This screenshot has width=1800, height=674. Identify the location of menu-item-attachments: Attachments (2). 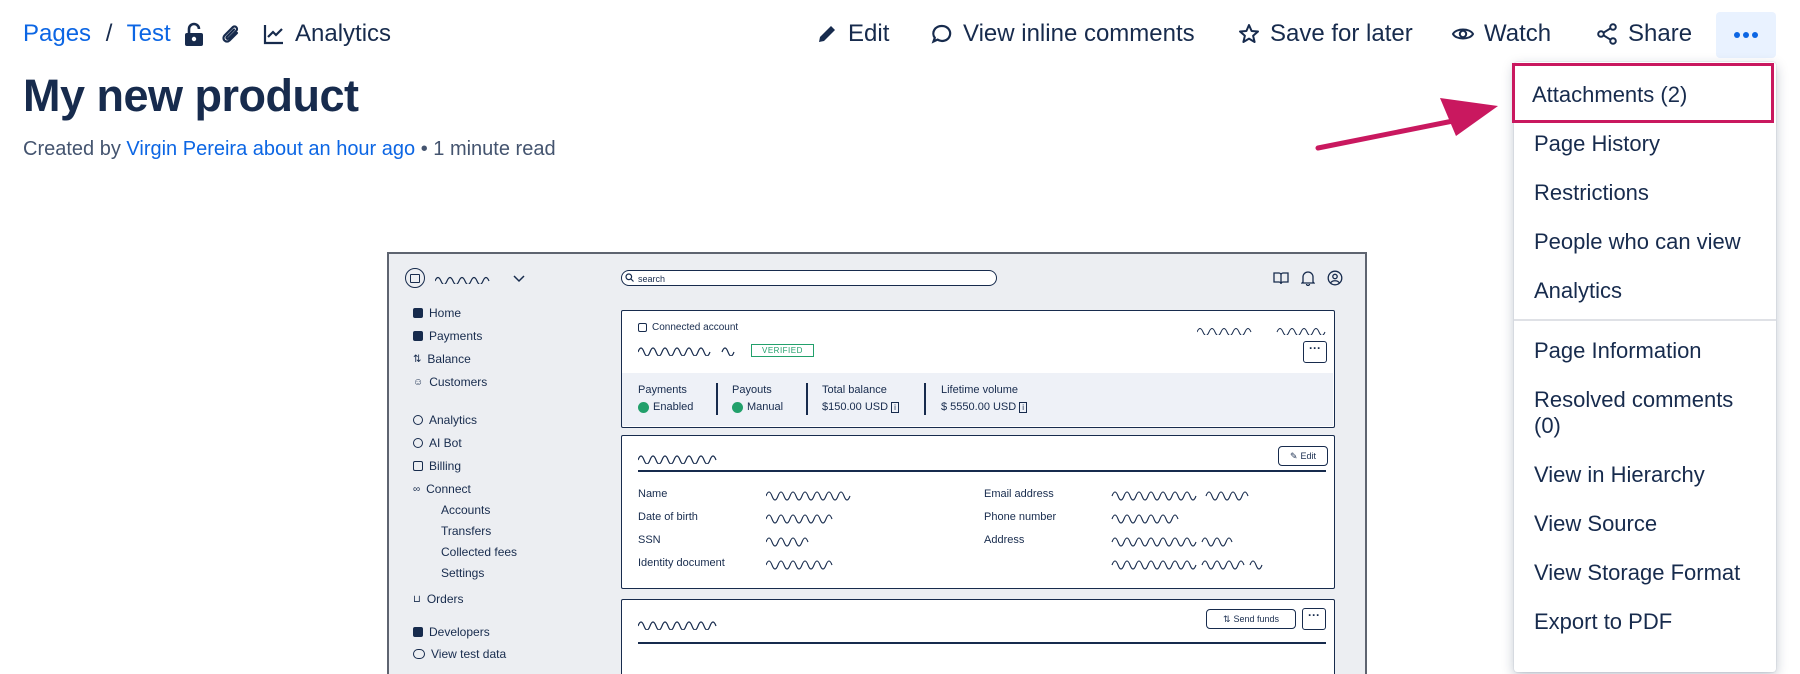
(1643, 93).